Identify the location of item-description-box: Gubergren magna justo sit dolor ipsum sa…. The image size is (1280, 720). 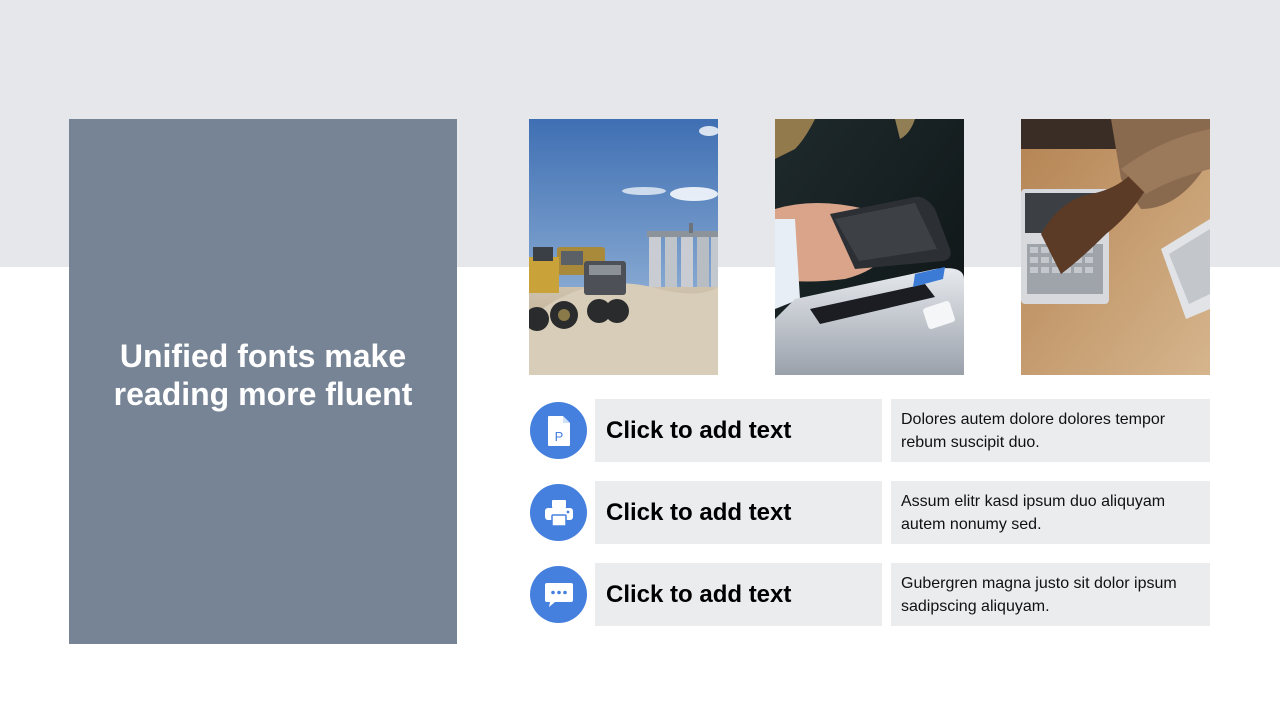
(1050, 594).